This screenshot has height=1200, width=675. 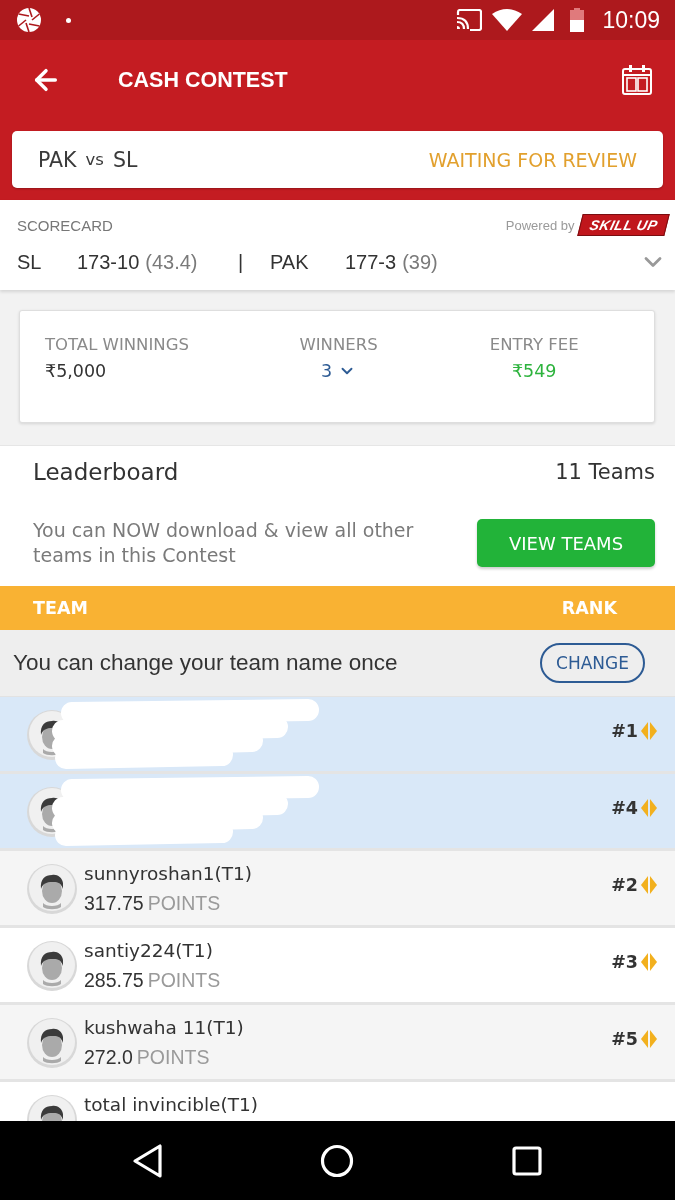 I want to click on rank-text: #1, so click(x=624, y=731).